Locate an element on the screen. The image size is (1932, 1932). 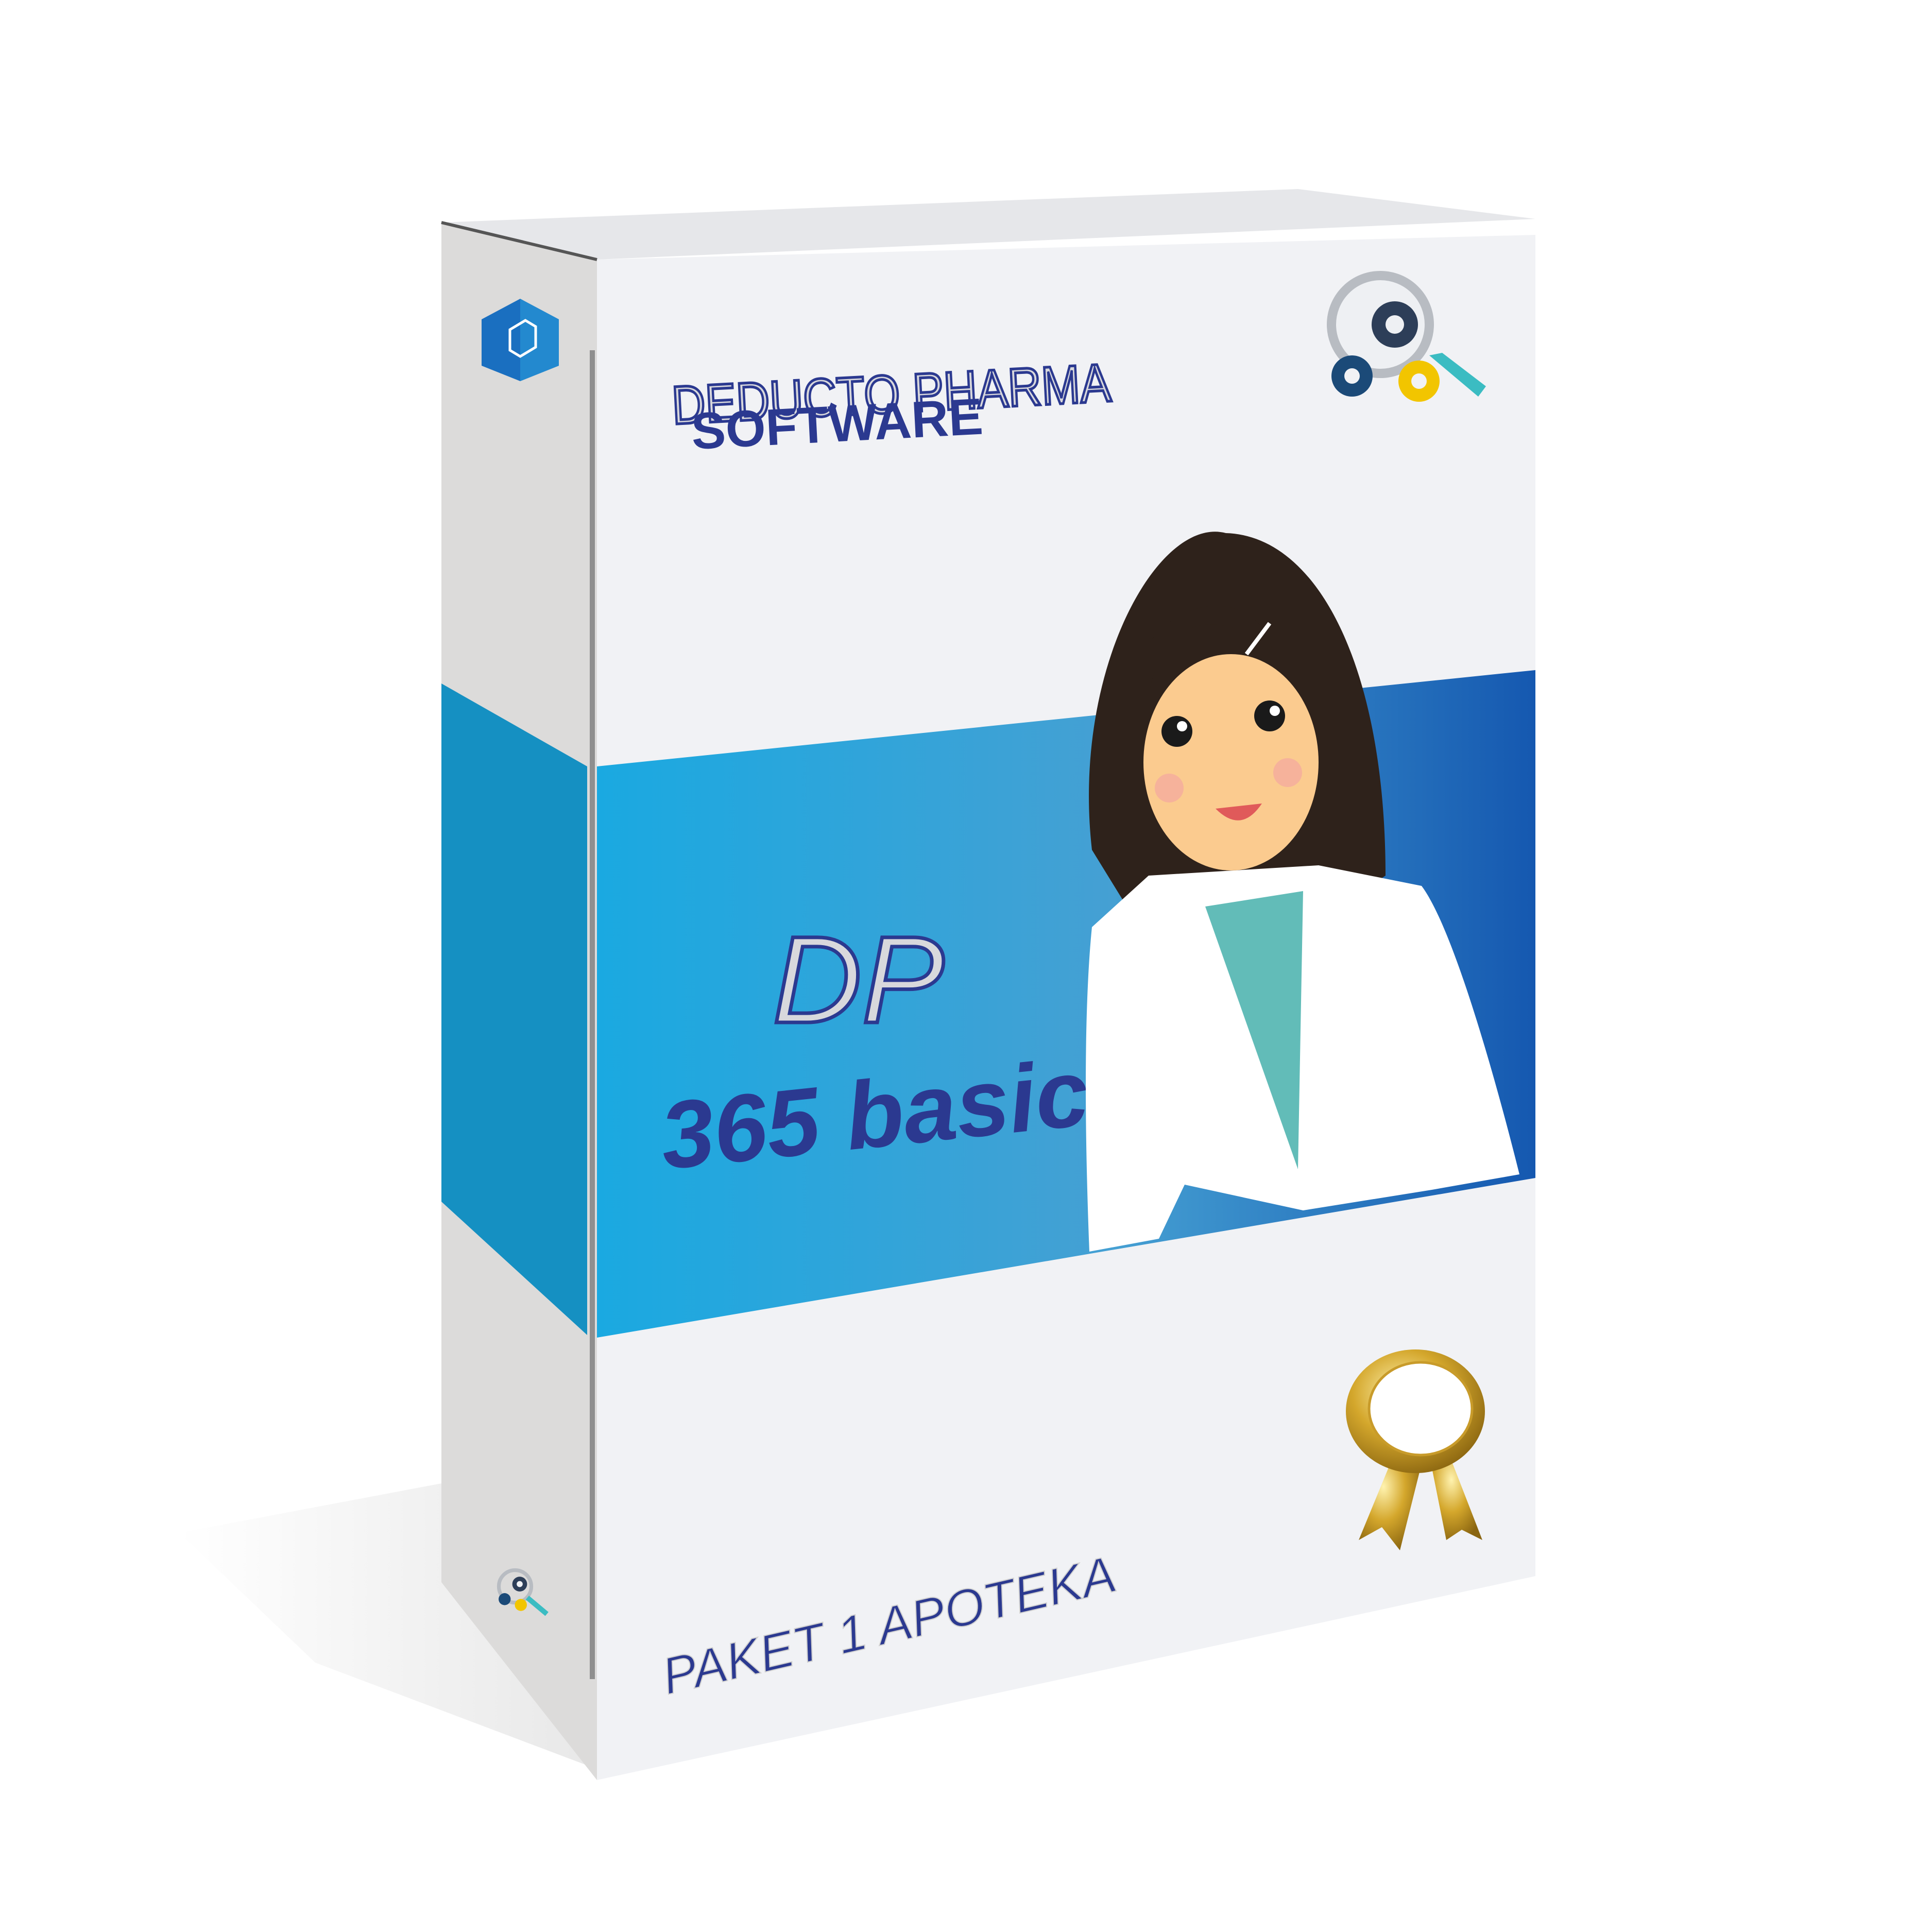
product-code: DP is located at coordinates (858, 980).